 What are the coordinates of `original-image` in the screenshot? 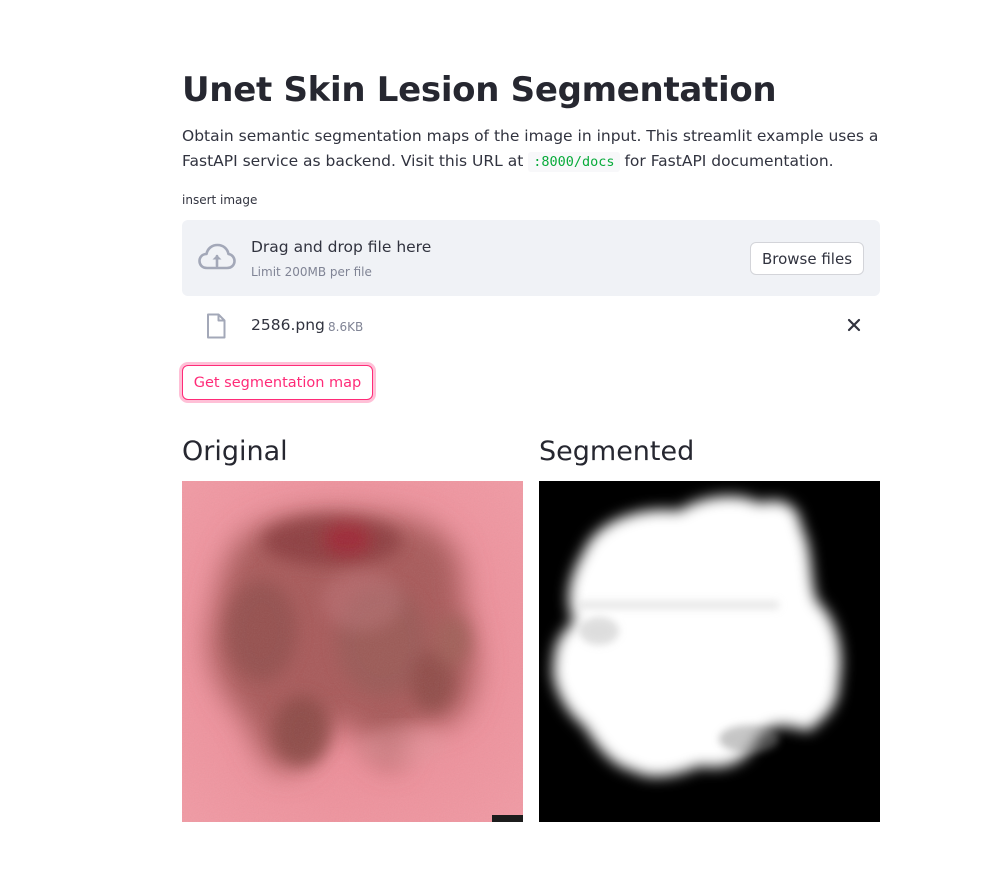 It's located at (352, 651).